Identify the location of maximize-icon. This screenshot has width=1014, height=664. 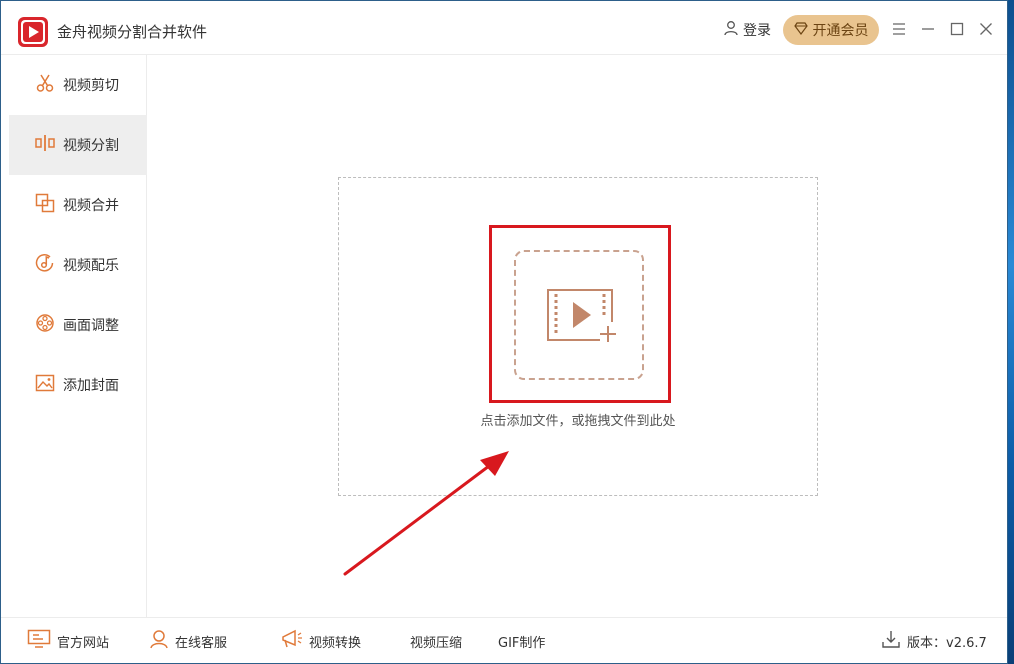
(957, 29).